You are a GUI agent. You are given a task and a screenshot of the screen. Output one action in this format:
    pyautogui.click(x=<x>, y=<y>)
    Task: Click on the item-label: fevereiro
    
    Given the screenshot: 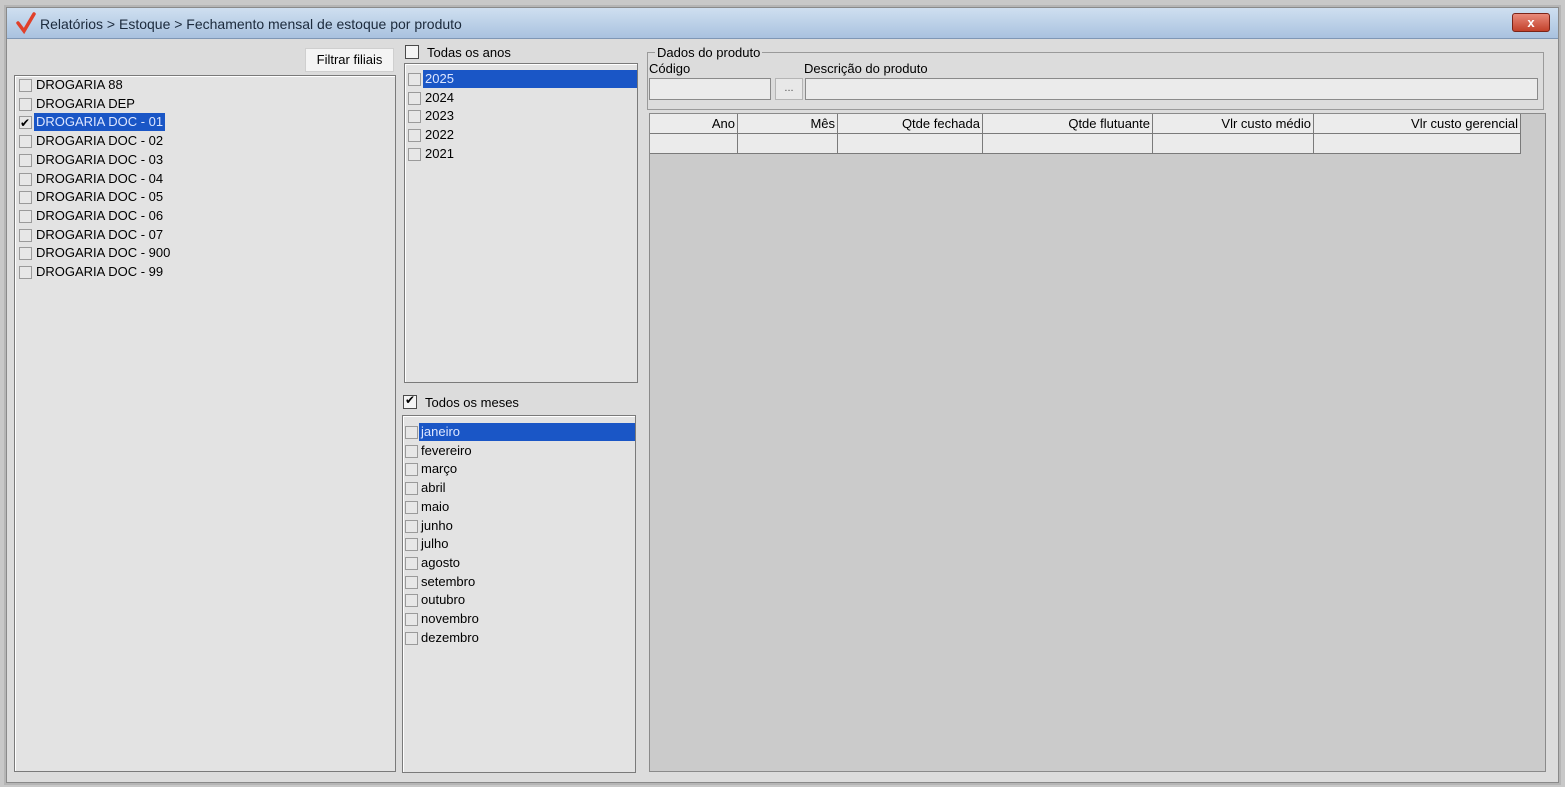 What is the action you would take?
    pyautogui.click(x=446, y=450)
    